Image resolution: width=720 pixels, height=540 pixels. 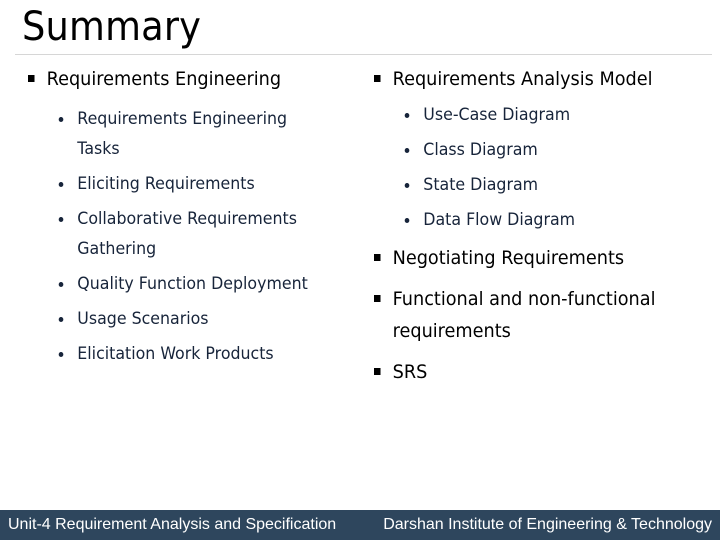 I want to click on bullet-heading: SRS, so click(x=532, y=372).